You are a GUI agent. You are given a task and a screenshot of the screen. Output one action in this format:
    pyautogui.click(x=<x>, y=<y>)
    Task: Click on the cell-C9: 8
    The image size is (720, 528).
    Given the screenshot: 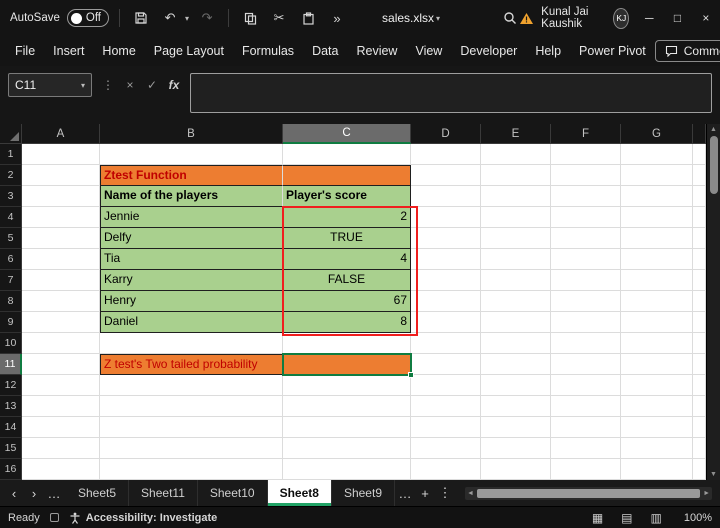 What is the action you would take?
    pyautogui.click(x=347, y=322)
    